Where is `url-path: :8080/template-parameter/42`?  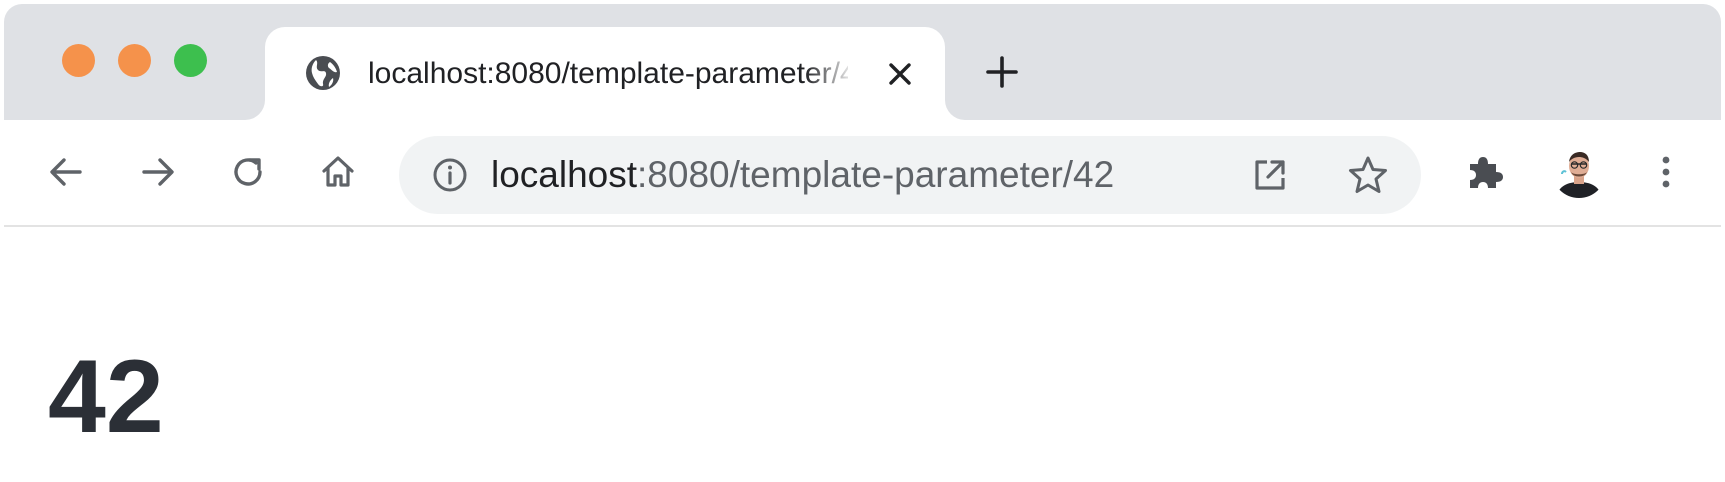
url-path: :8080/template-parameter/42 is located at coordinates (876, 174).